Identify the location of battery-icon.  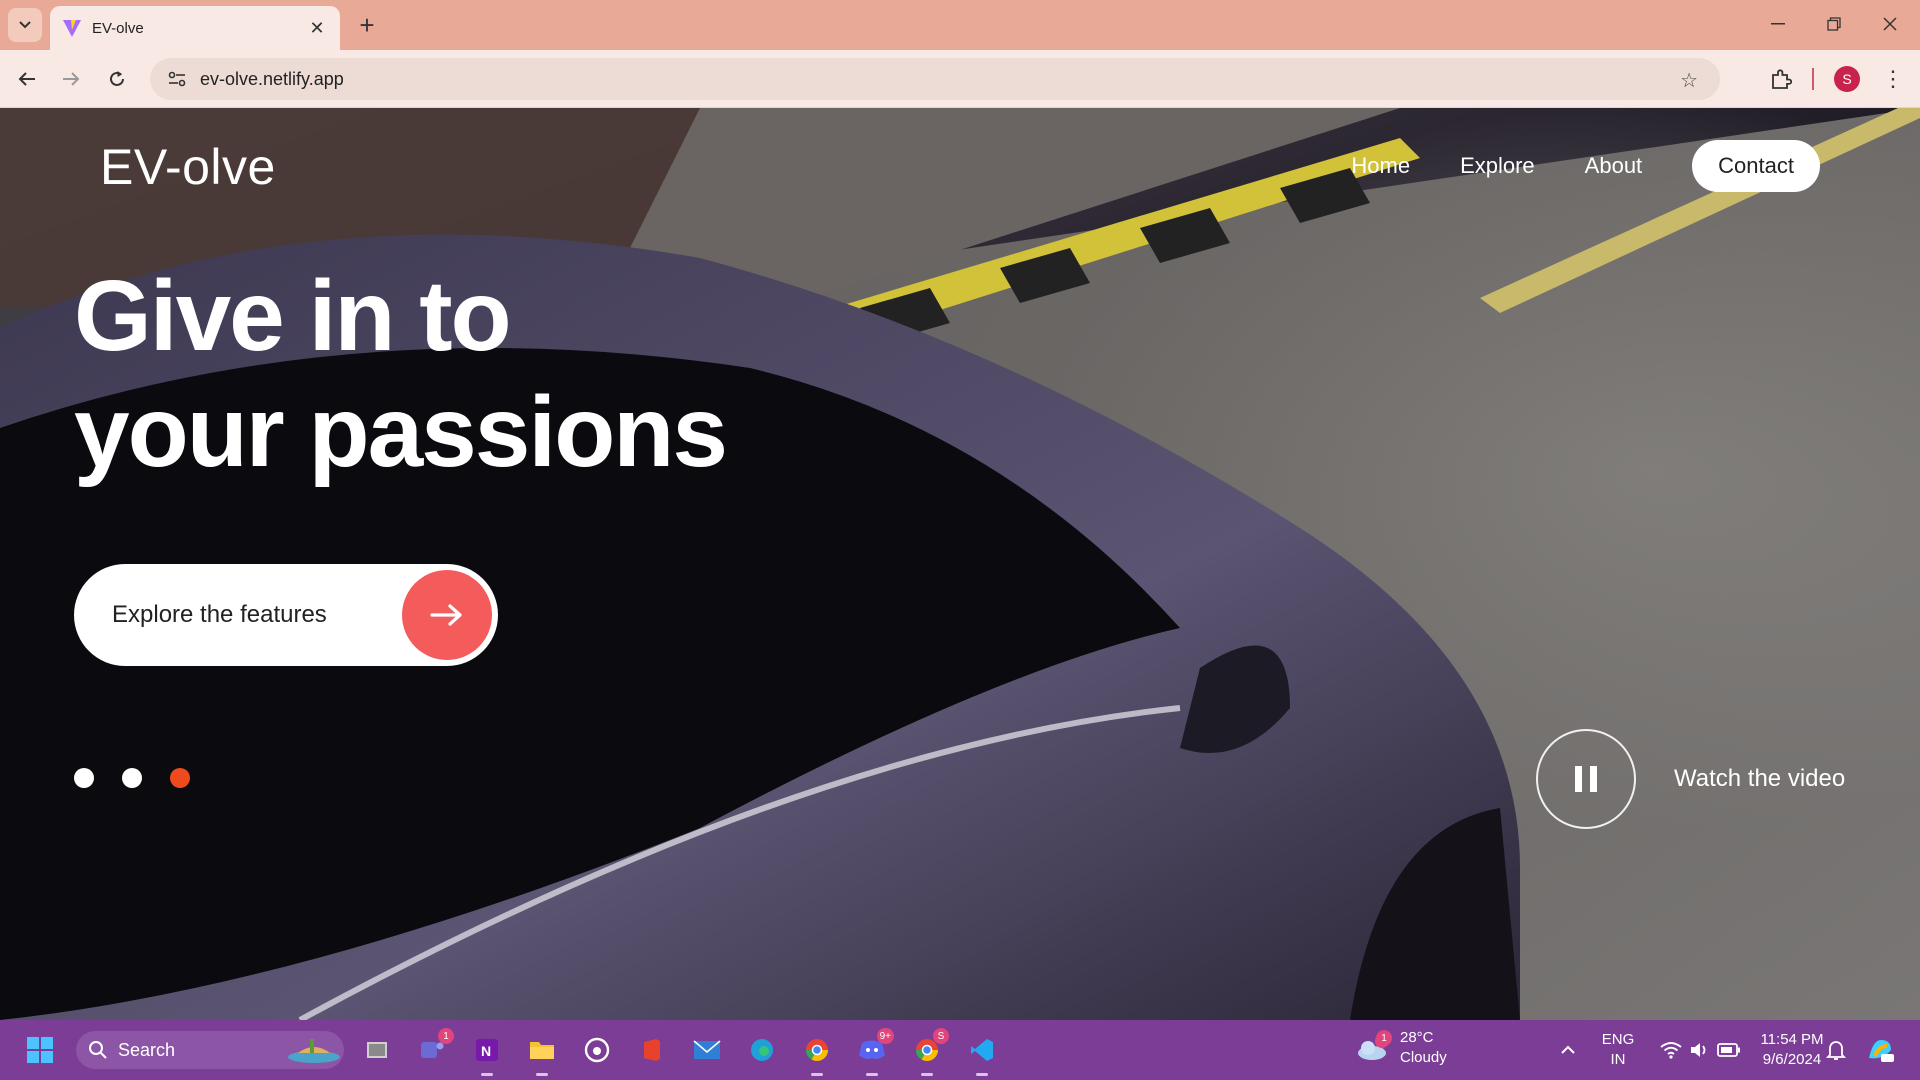
(1728, 1050).